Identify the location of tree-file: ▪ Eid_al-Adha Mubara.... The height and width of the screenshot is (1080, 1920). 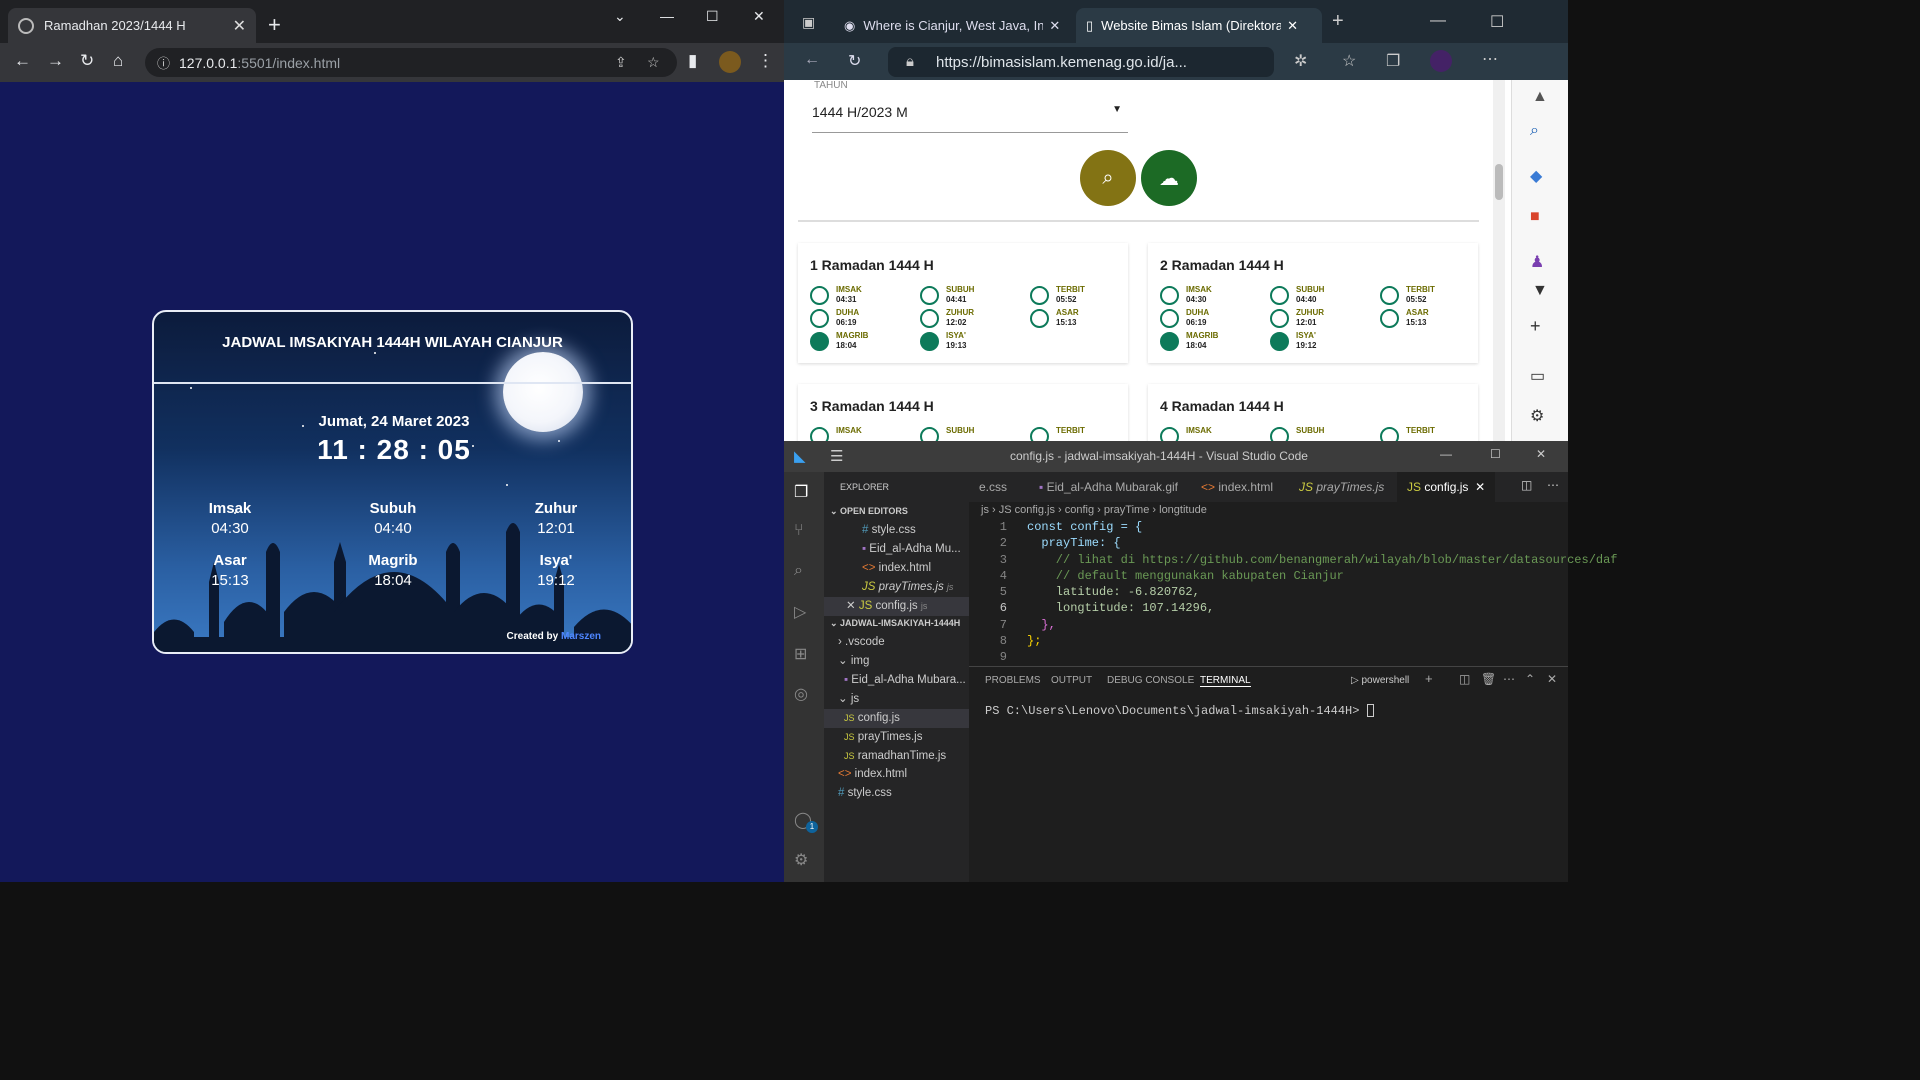
(896, 680).